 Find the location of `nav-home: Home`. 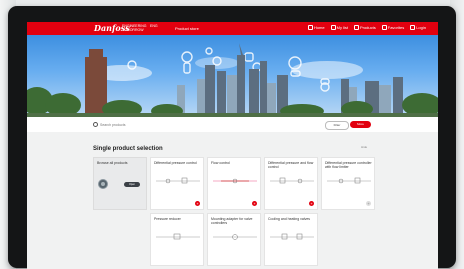

nav-home: Home is located at coordinates (316, 27).